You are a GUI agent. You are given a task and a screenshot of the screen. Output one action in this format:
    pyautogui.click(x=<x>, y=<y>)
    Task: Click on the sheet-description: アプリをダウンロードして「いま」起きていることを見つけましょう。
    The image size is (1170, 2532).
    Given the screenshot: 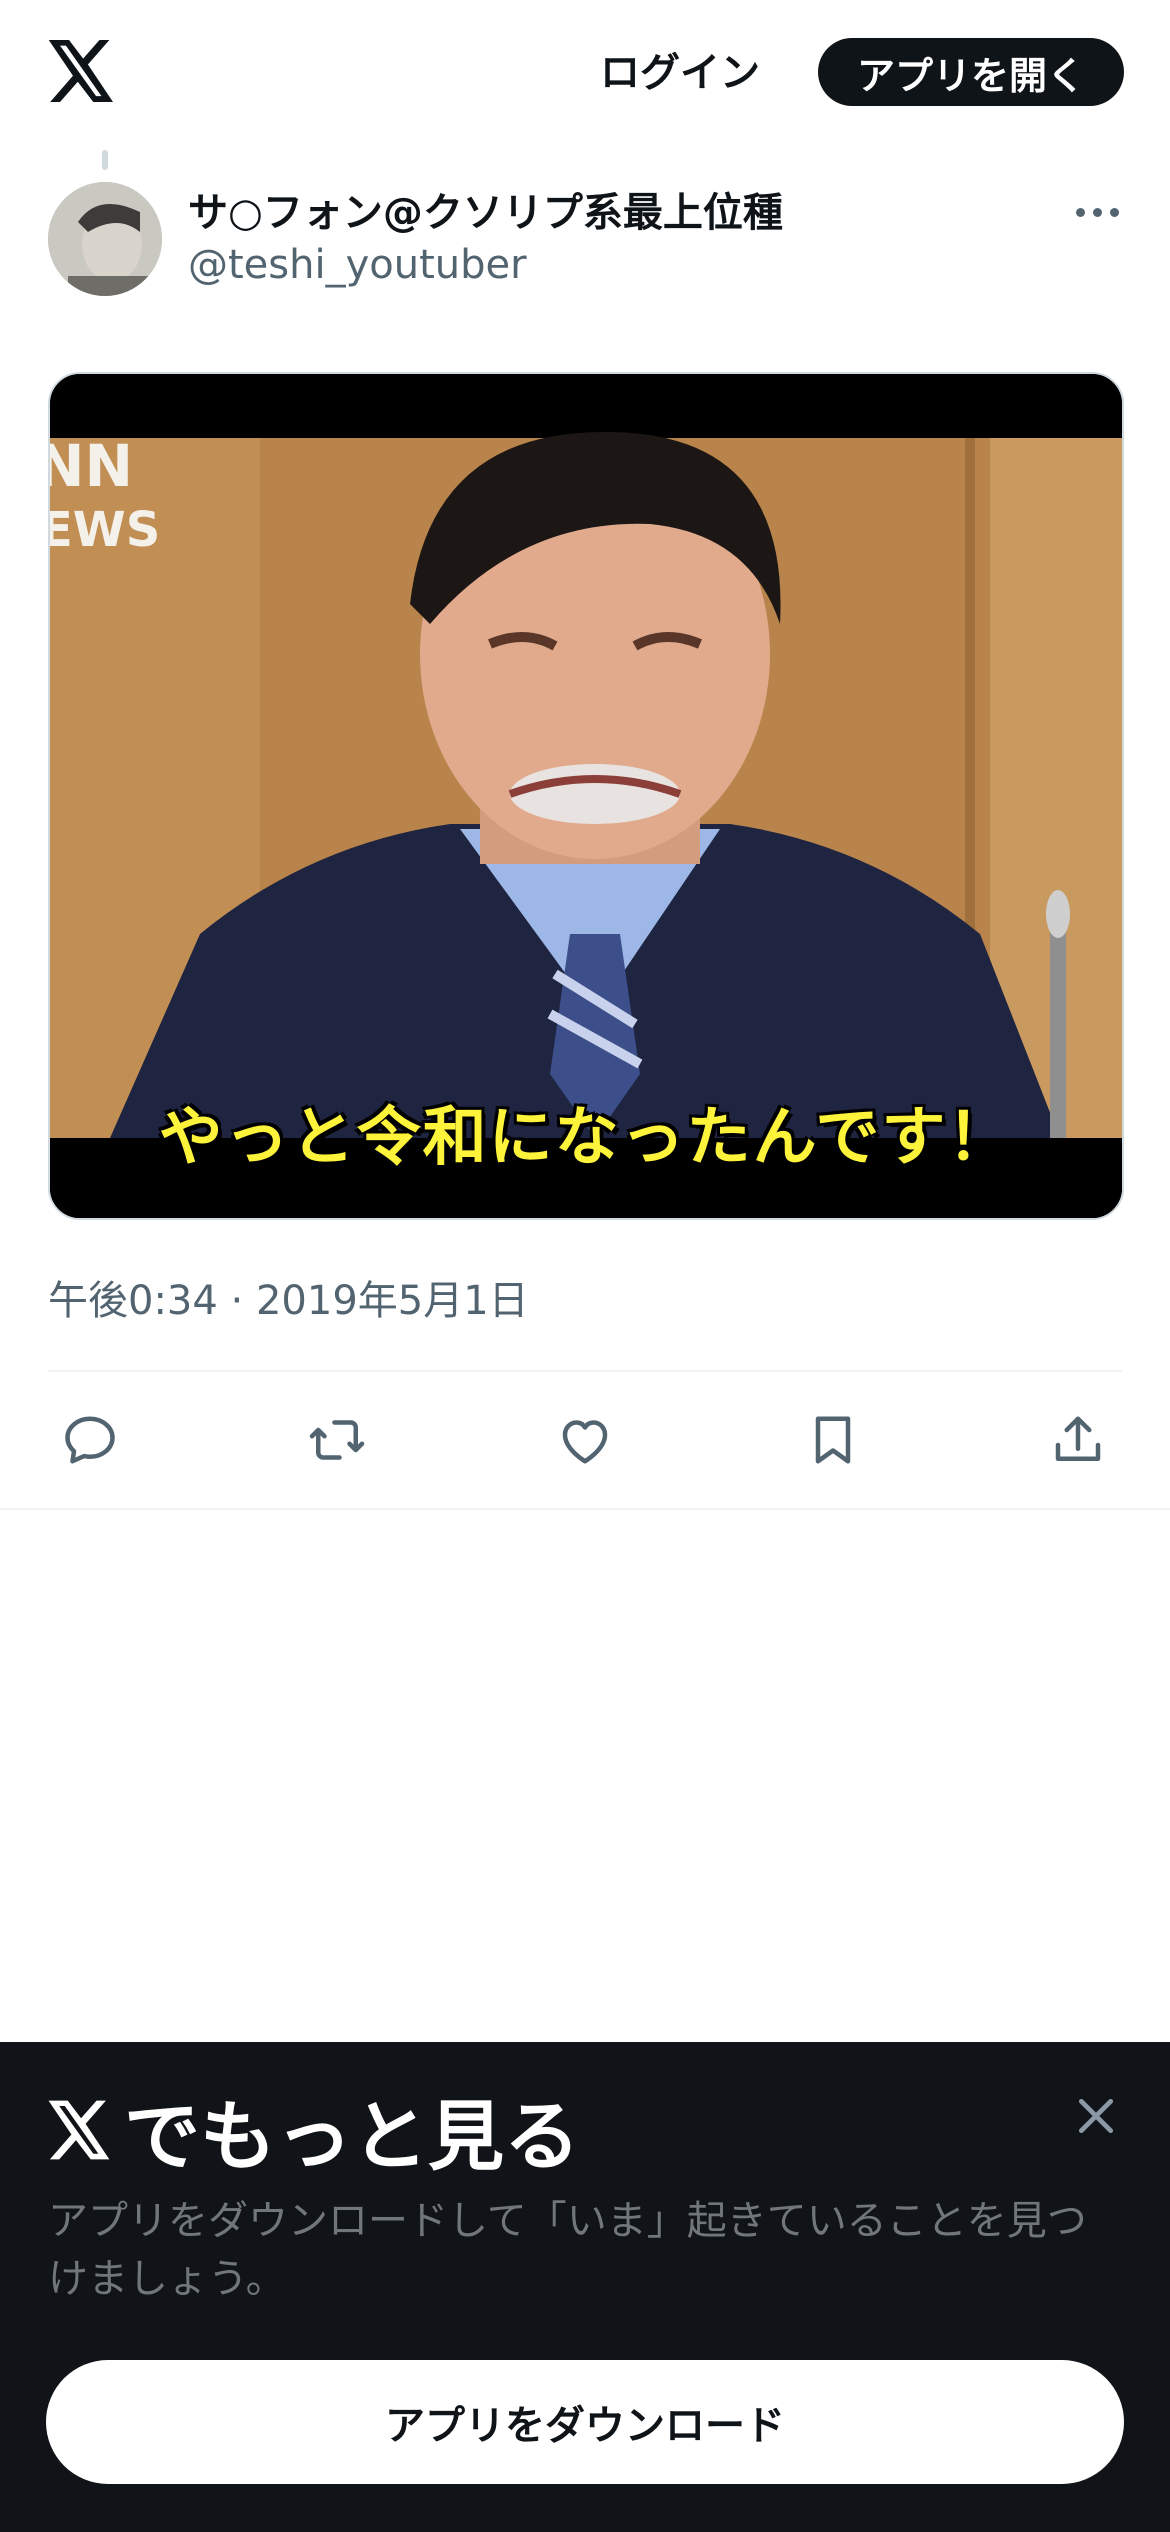 What is the action you would take?
    pyautogui.click(x=567, y=2250)
    